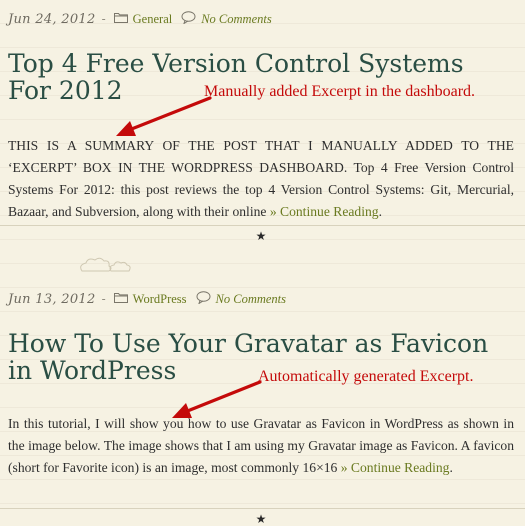 Image resolution: width=525 pixels, height=526 pixels. What do you see at coordinates (340, 91) in the screenshot?
I see `excerpt-annotation: Manually added Excerpt in the dashboard.` at bounding box center [340, 91].